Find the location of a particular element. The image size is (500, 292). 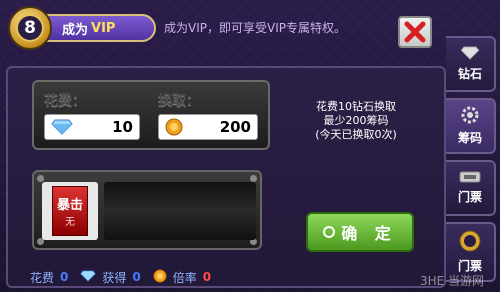

get-value: 200 is located at coordinates (235, 127).